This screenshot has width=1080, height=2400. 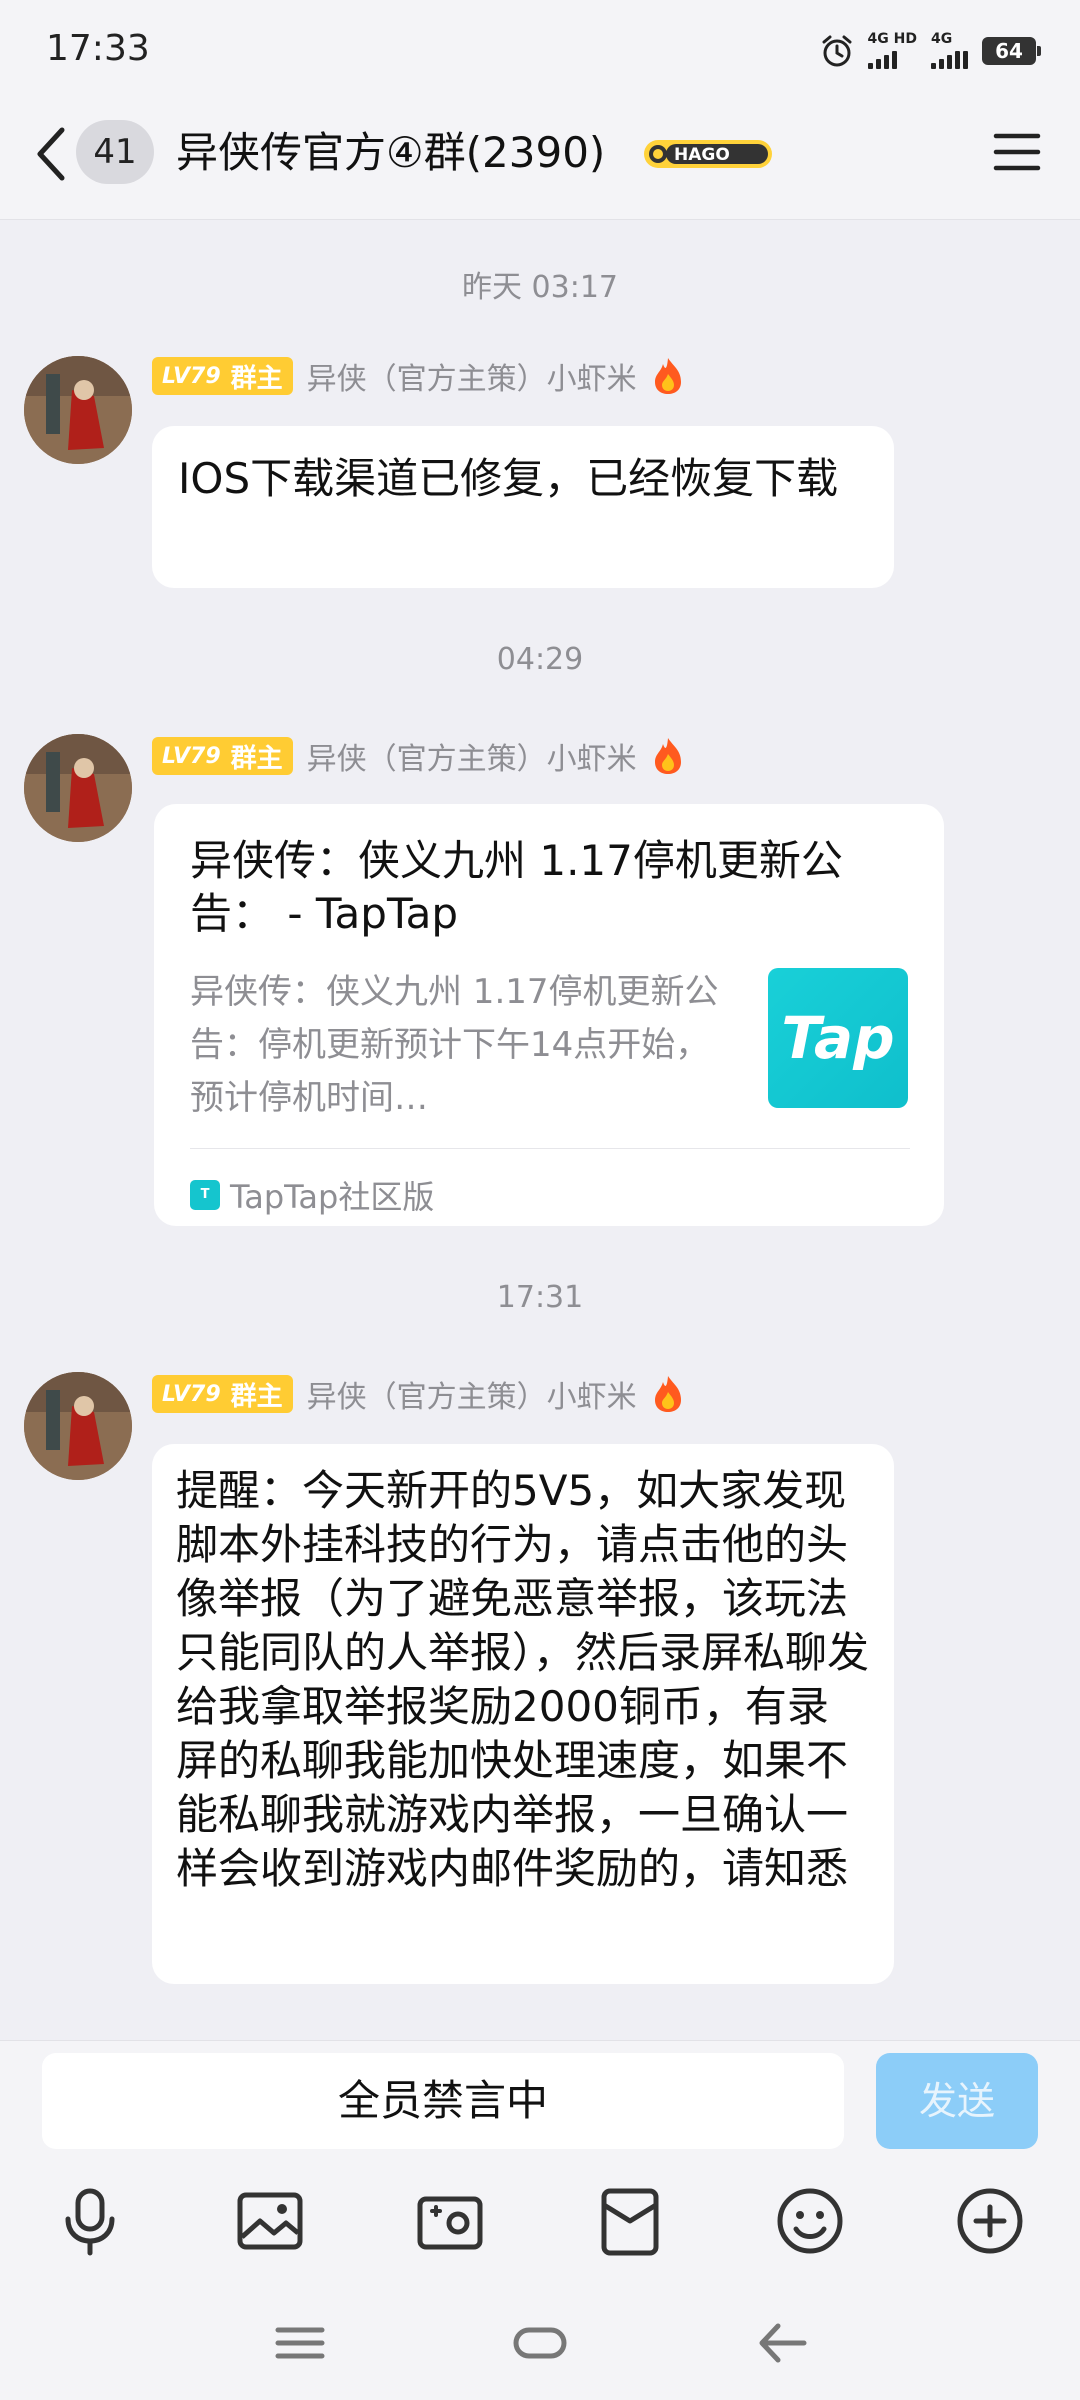 What do you see at coordinates (1011, 50) in the screenshot?
I see `battery-indicator: 64` at bounding box center [1011, 50].